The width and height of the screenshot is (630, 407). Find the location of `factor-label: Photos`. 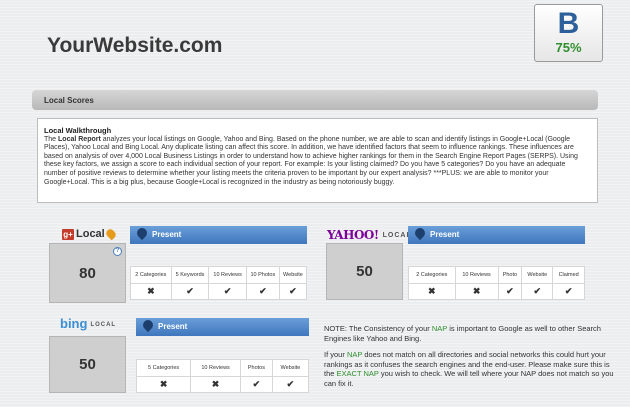

factor-label: Photos is located at coordinates (256, 368).